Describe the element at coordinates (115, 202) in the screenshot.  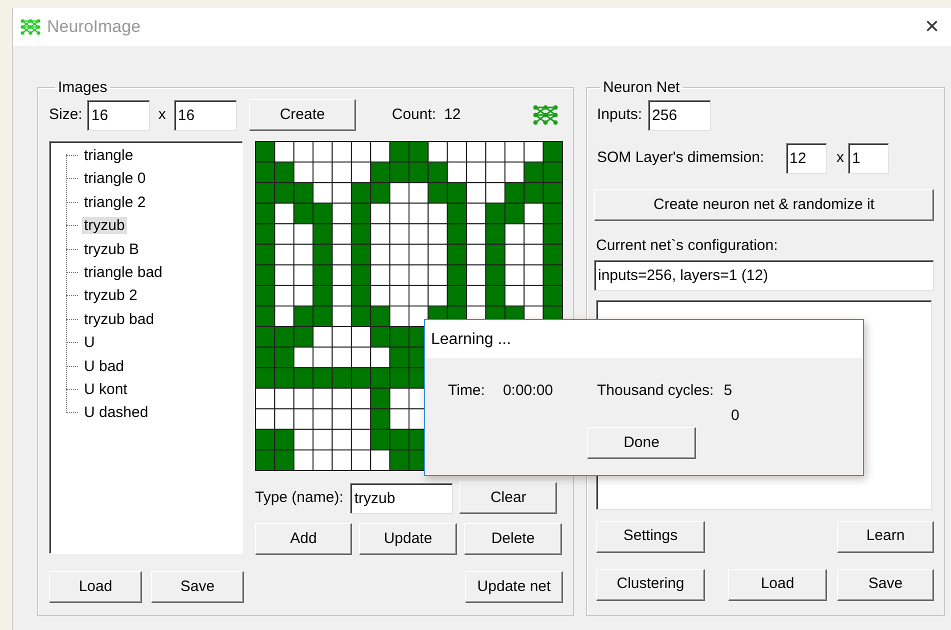
I see `list-item: triangle 2` at that location.